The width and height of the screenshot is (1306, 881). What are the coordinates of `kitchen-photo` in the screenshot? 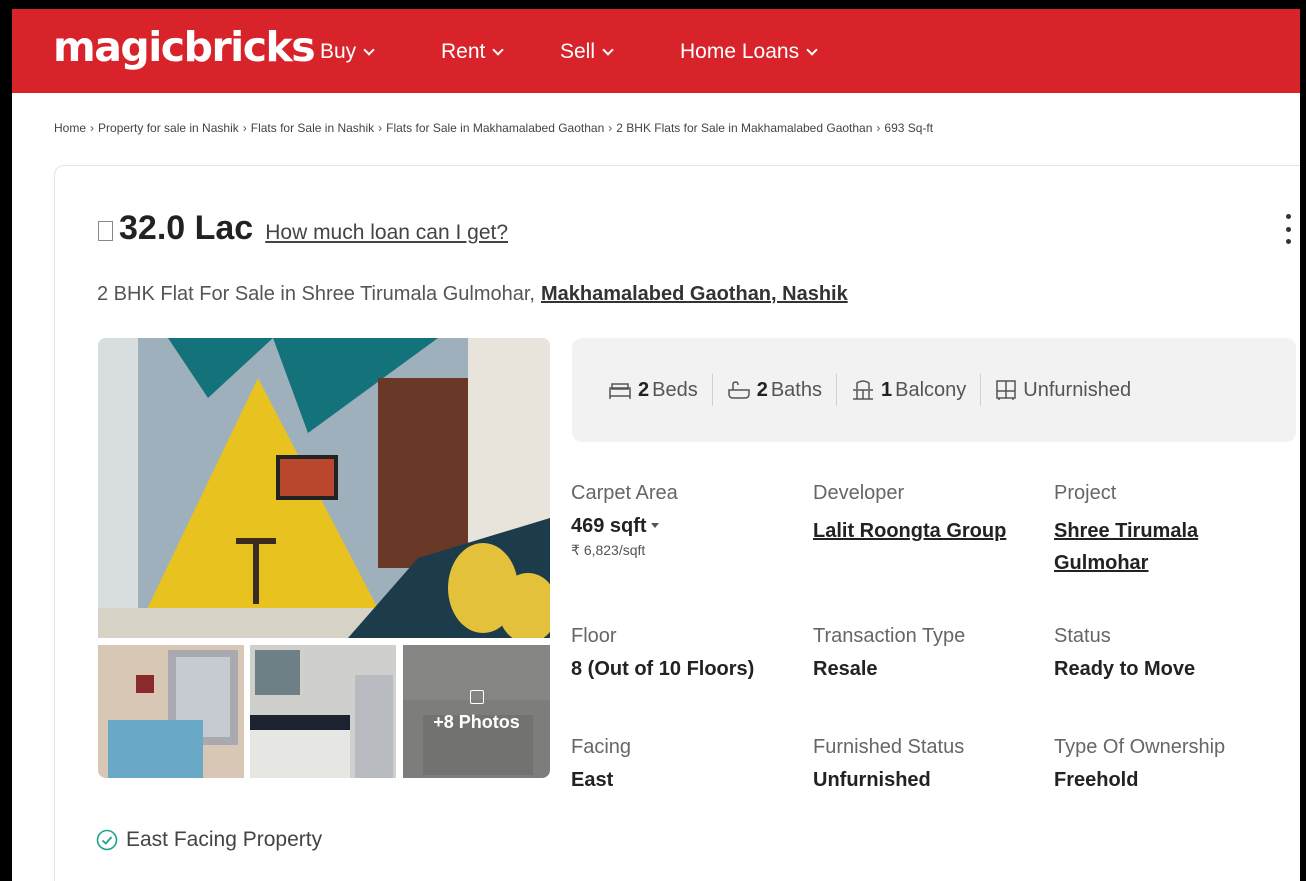 It's located at (323, 711).